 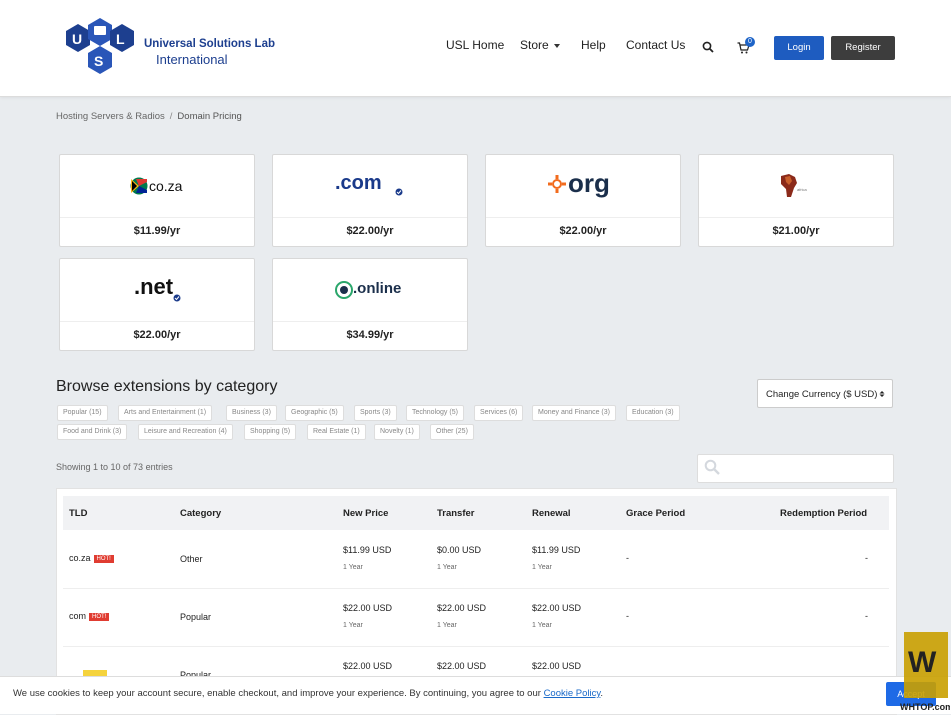 What do you see at coordinates (110, 116) in the screenshot?
I see `breadcrumb-parent-link: Hosting Servers & Radios` at bounding box center [110, 116].